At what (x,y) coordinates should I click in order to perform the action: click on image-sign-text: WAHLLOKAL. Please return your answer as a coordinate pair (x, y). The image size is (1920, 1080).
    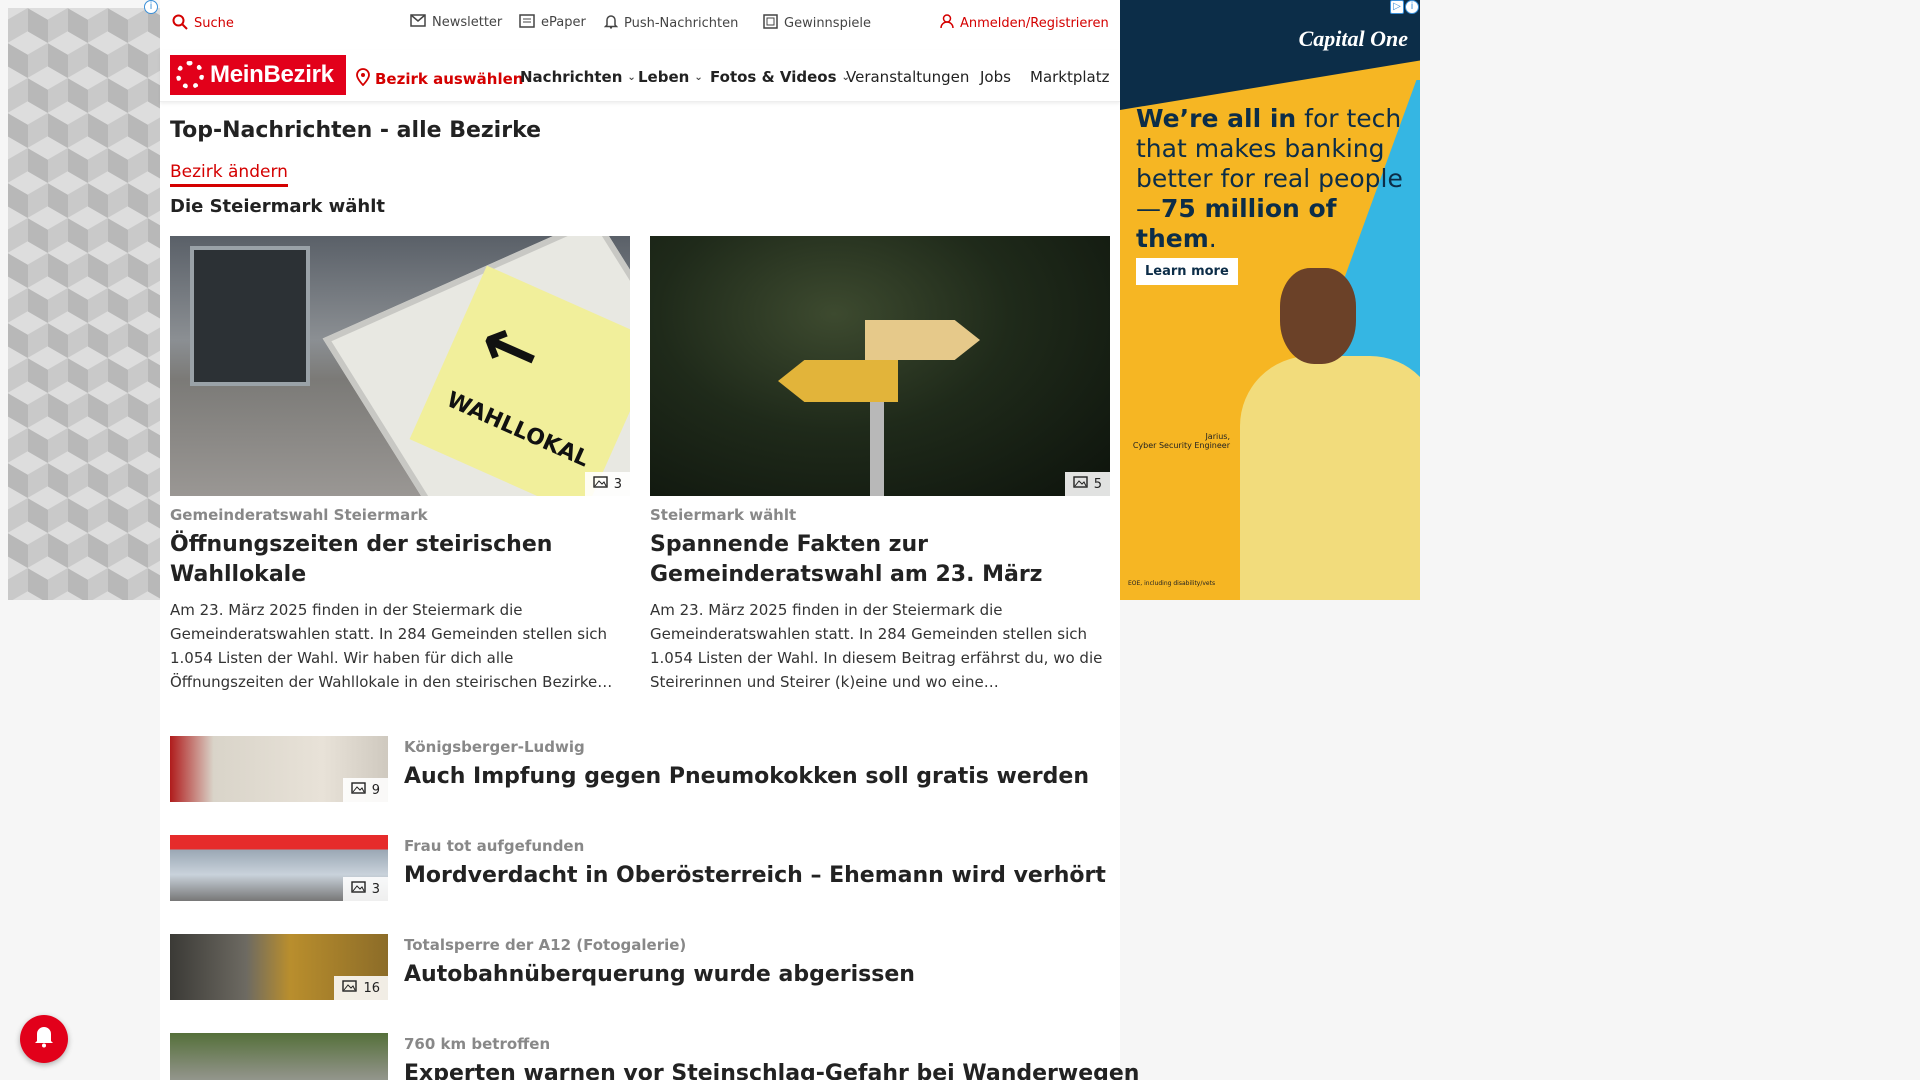
    Looking at the image, I should click on (517, 430).